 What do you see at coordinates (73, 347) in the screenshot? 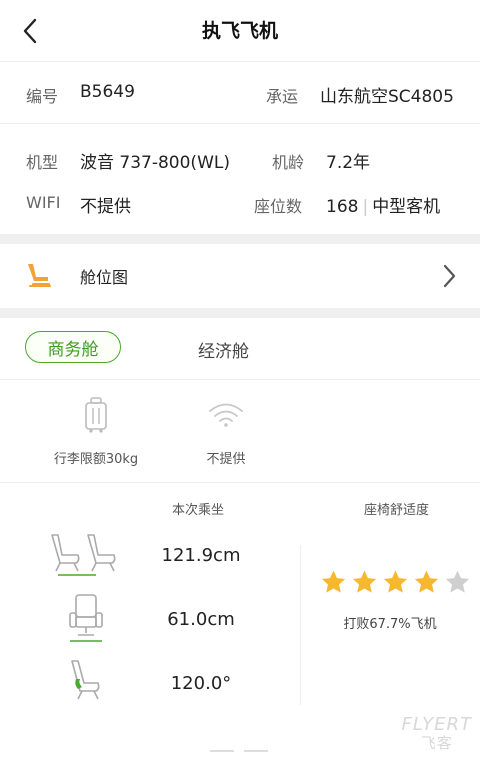
I see `tab-business: 商务舱` at bounding box center [73, 347].